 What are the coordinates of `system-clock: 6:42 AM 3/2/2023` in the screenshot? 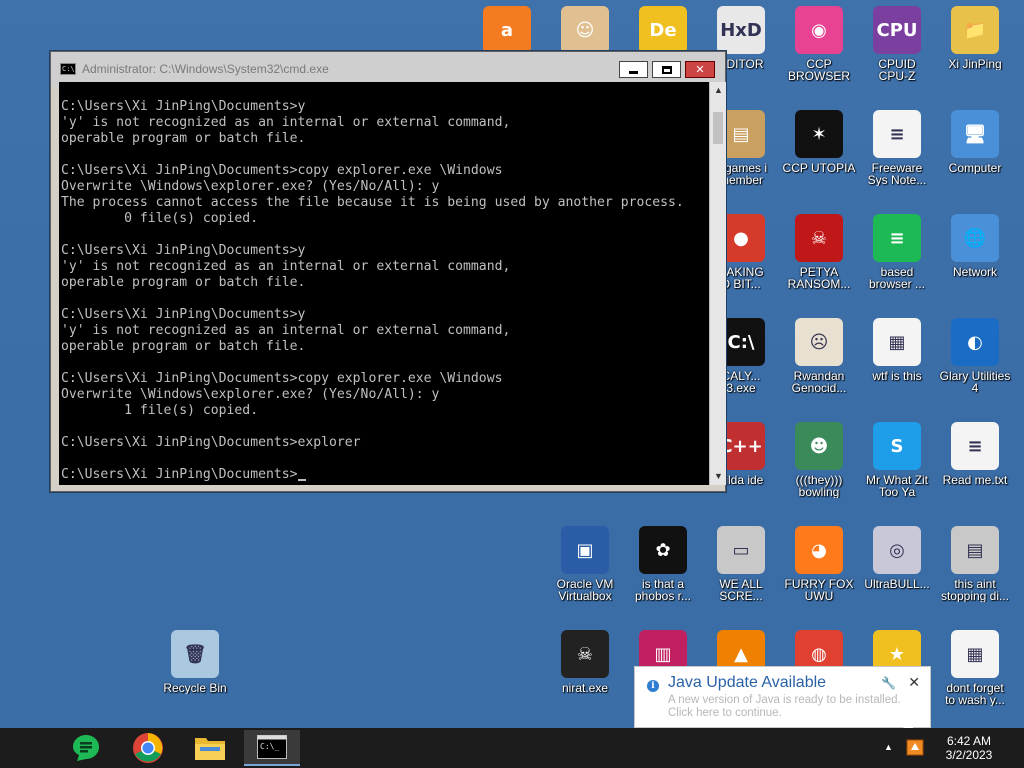 It's located at (969, 748).